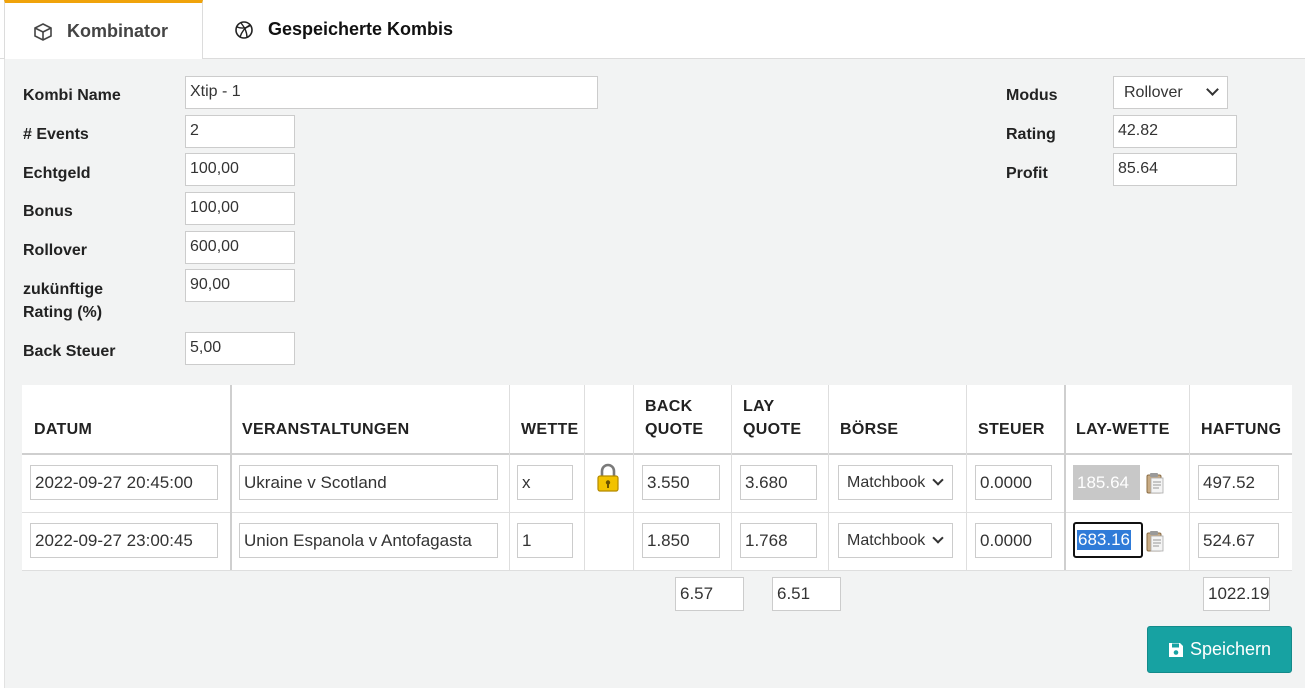 The height and width of the screenshot is (688, 1305). I want to click on events-input: 2, so click(240, 131).